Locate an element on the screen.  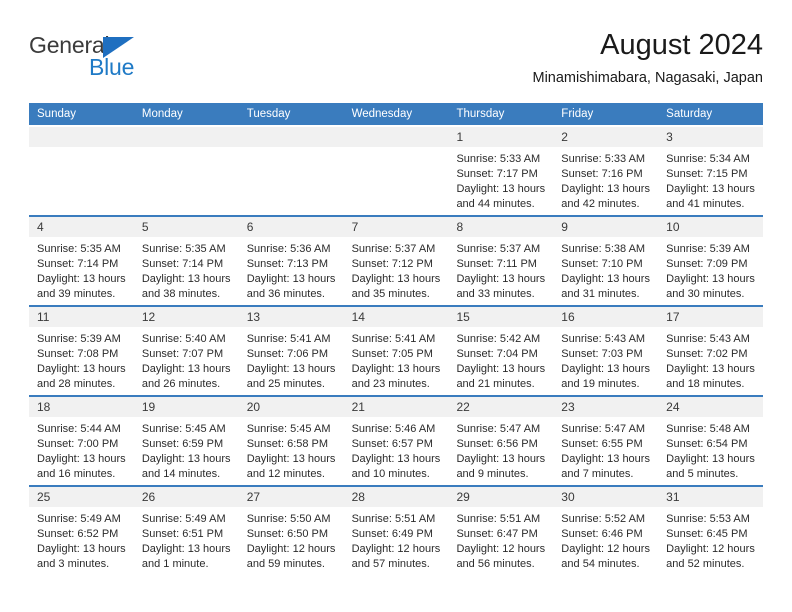
sunrise-text: Sunrise: 5:50 AM is located at coordinates (288, 519).